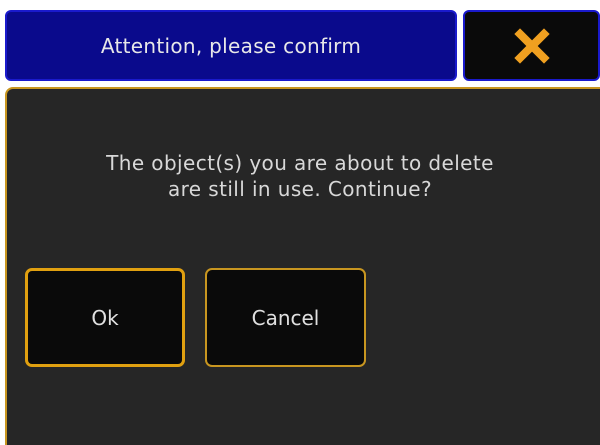 The image size is (600, 445). What do you see at coordinates (285, 317) in the screenshot?
I see `cancel-button: Cancel` at bounding box center [285, 317].